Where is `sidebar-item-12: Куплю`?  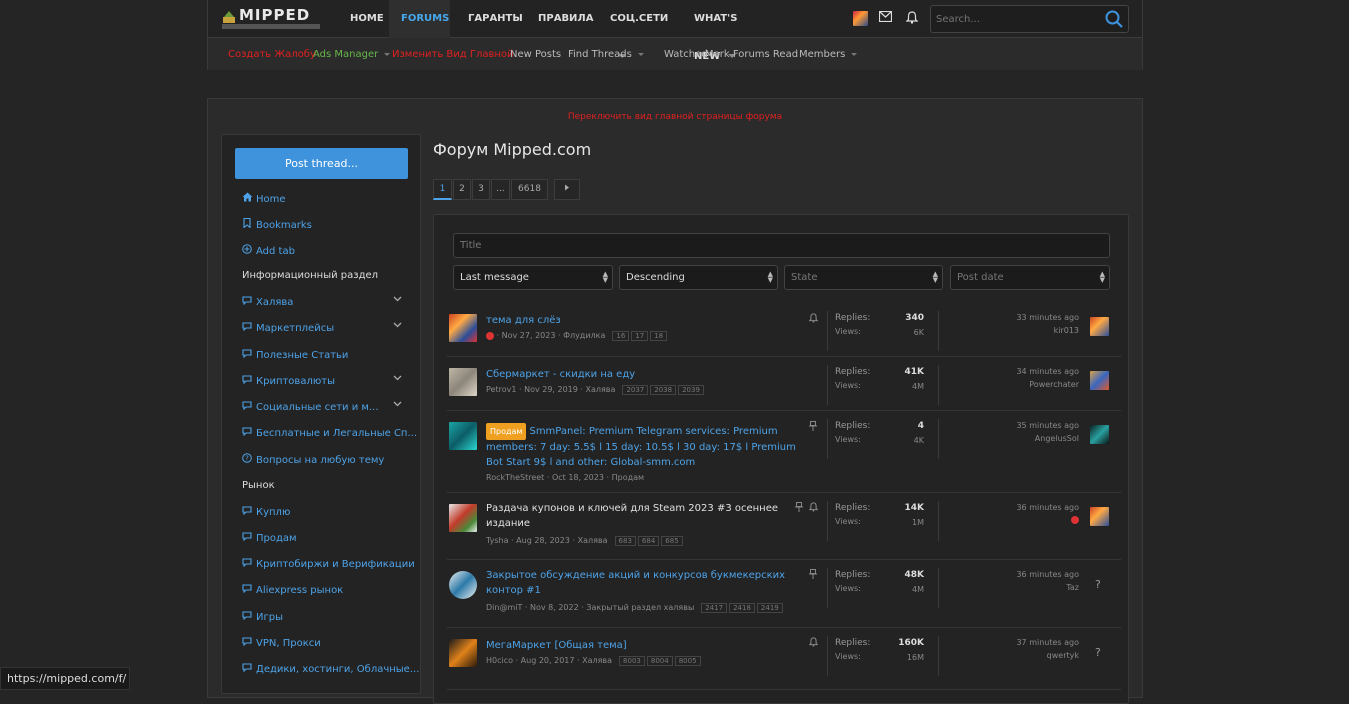 sidebar-item-12: Куплю is located at coordinates (265, 512).